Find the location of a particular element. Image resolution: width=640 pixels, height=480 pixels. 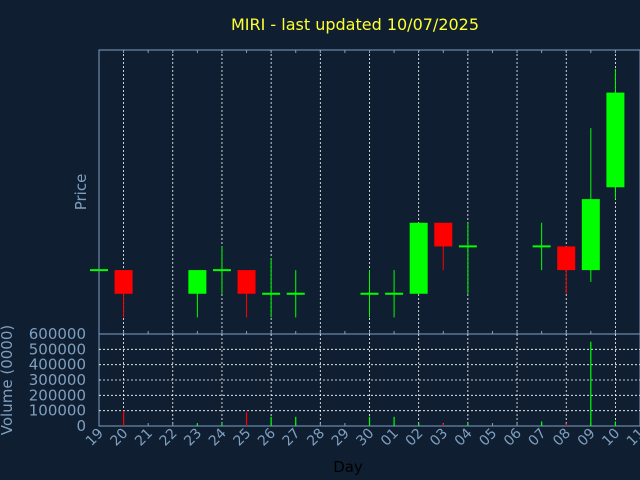

candle is located at coordinates (418, 258).